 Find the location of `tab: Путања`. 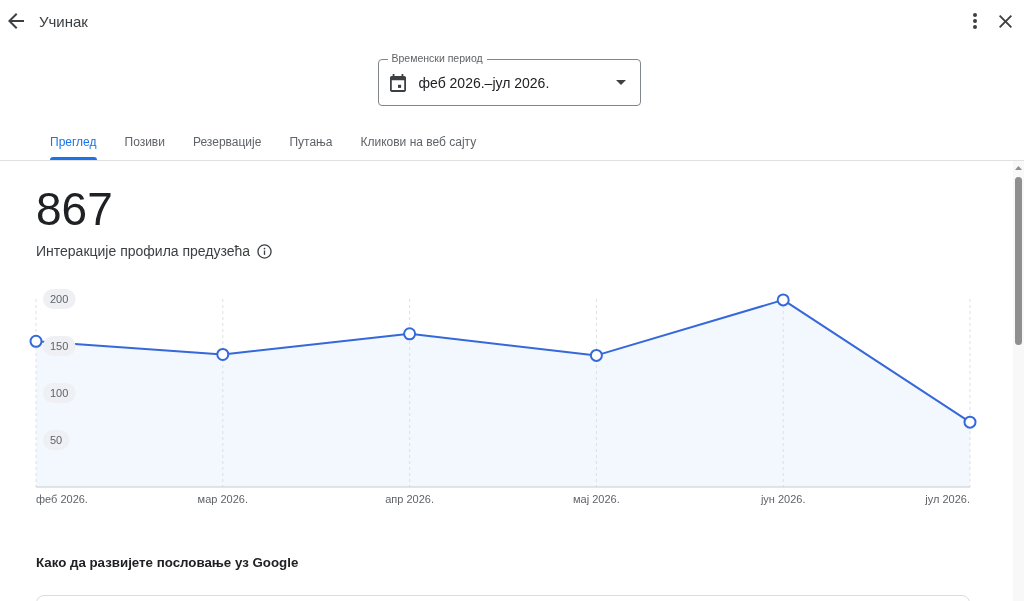

tab: Путања is located at coordinates (311, 142).